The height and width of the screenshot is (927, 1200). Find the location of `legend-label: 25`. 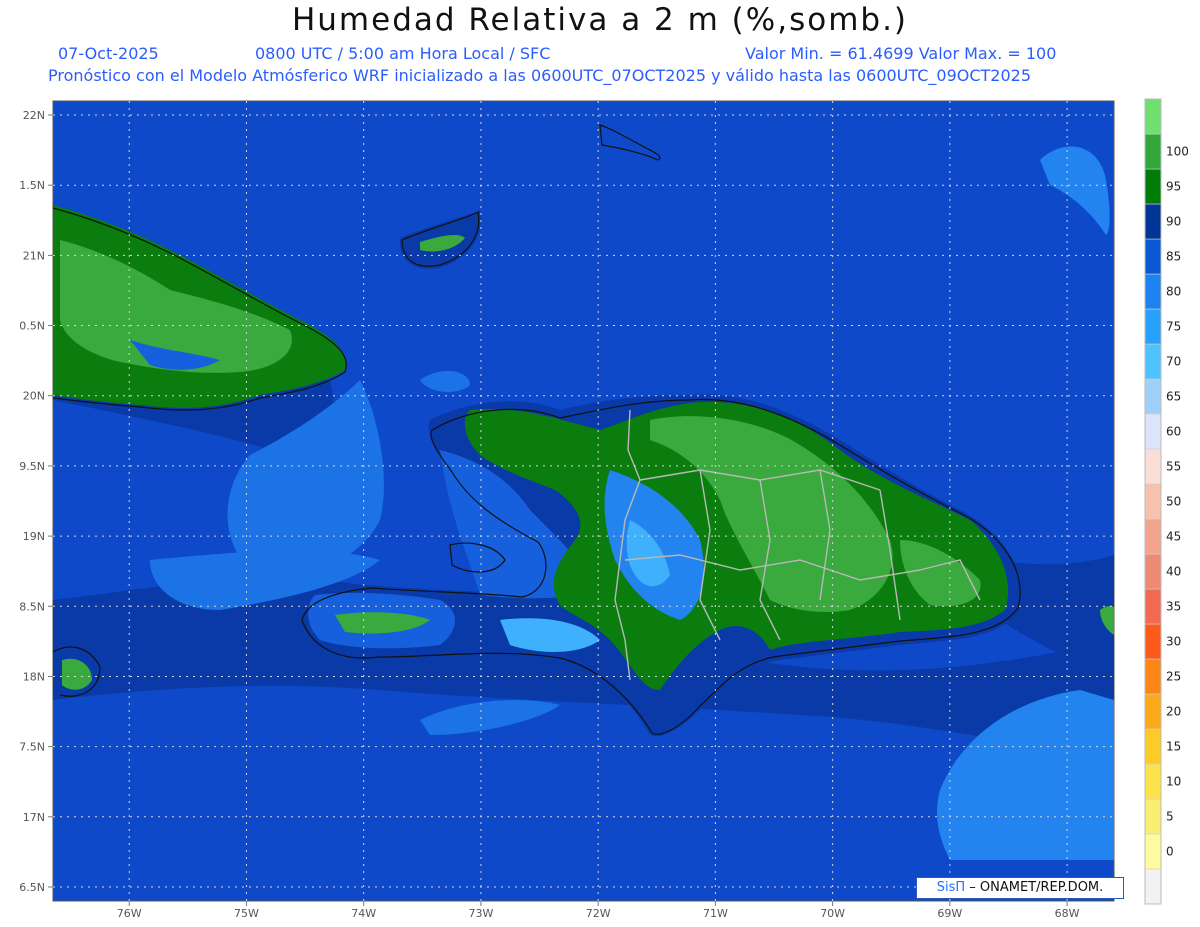

legend-label: 25 is located at coordinates (1173, 677).